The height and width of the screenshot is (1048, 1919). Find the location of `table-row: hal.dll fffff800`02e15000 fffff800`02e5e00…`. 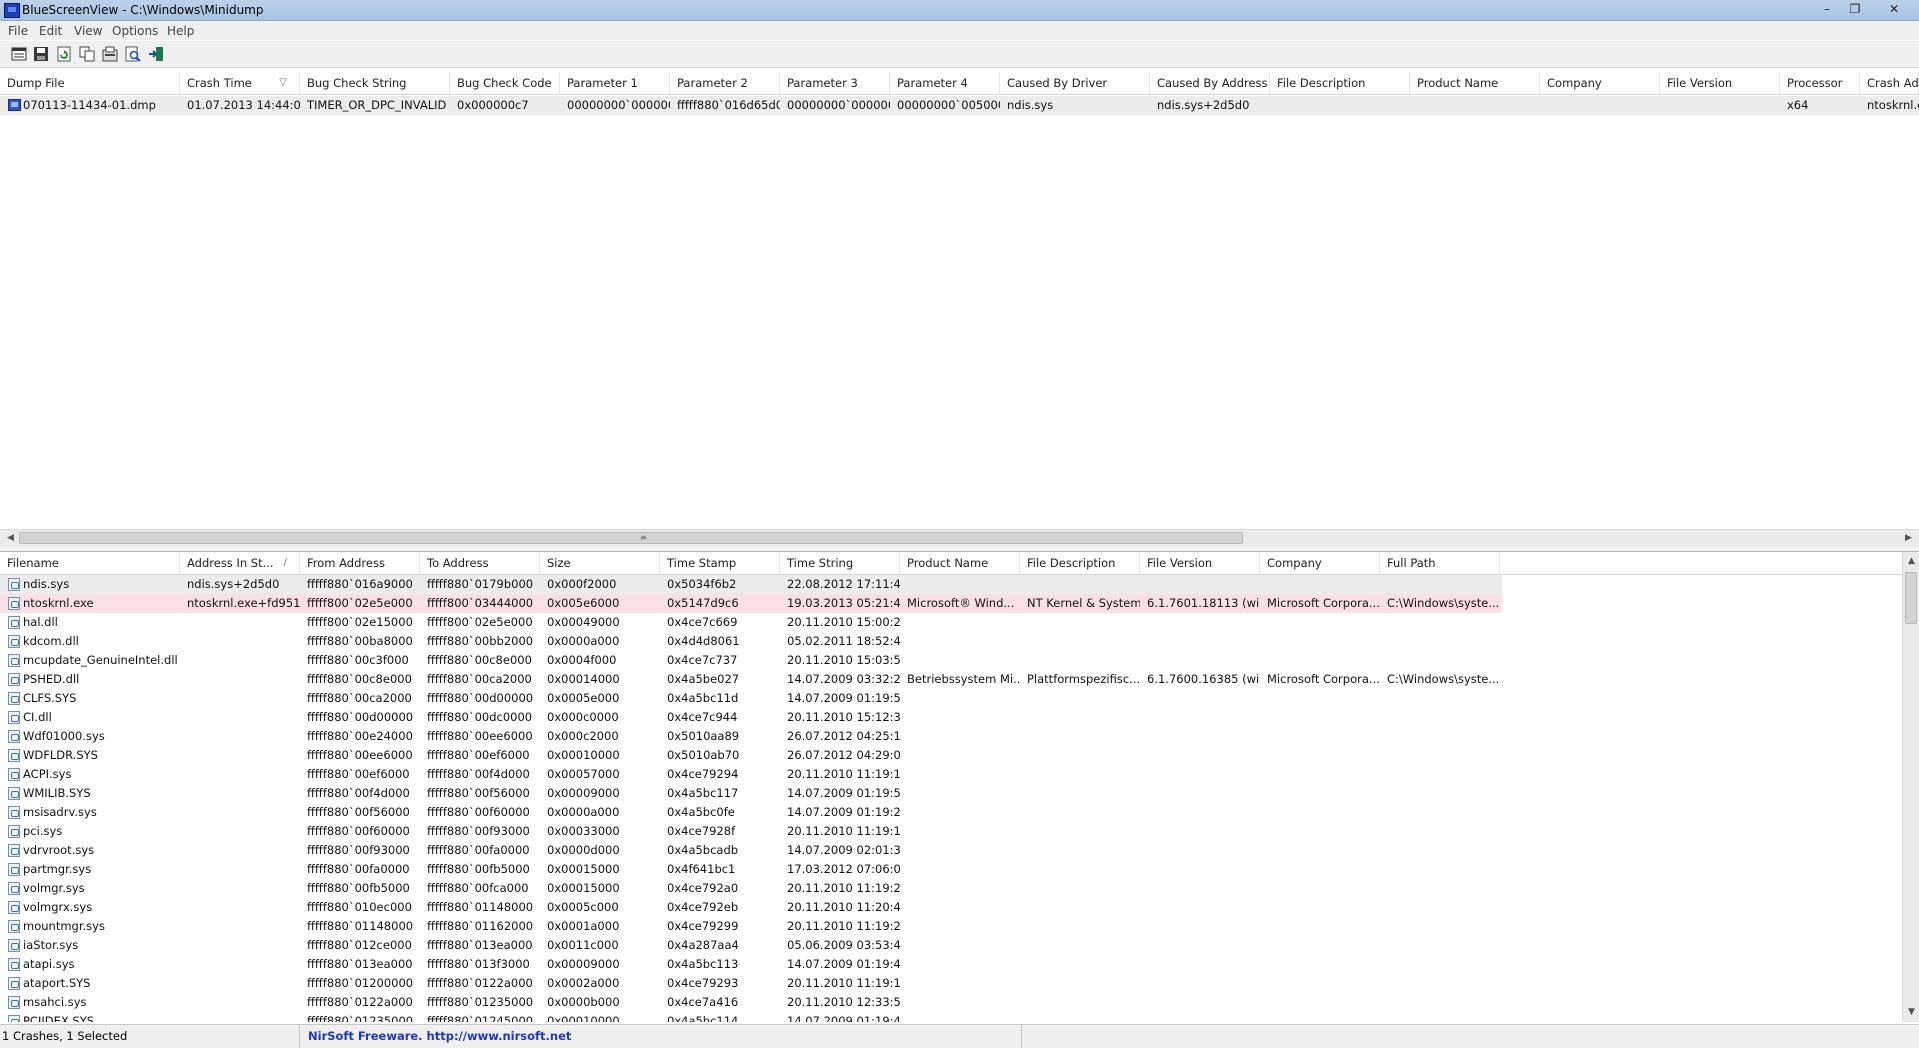

table-row: hal.dll fffff800`02e15000 fffff800`02e5e00… is located at coordinates (751, 622).